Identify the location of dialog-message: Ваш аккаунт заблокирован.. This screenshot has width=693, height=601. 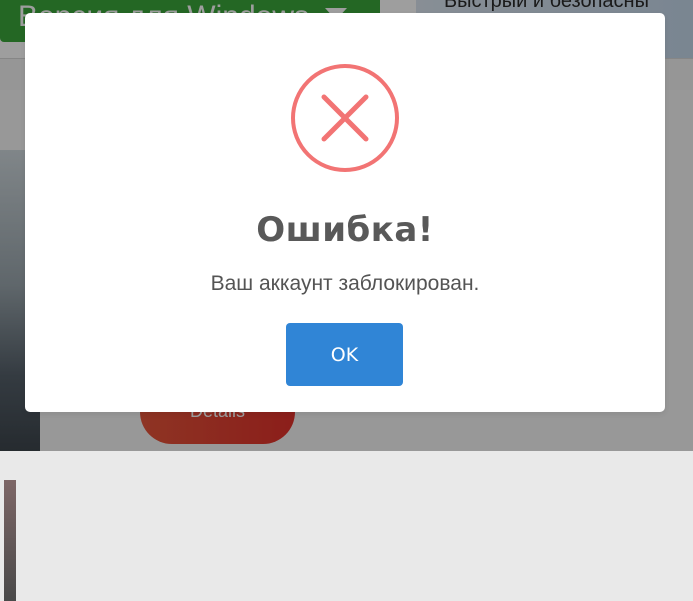
(345, 283).